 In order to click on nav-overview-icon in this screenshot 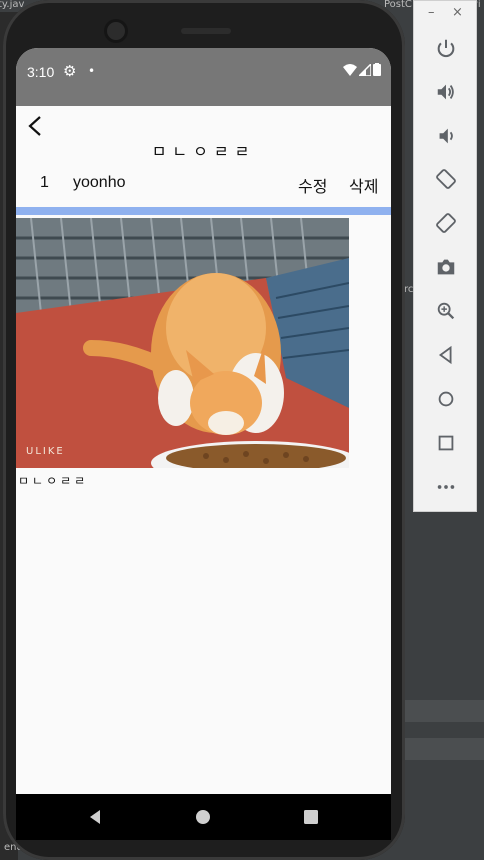, I will do `click(311, 817)`.